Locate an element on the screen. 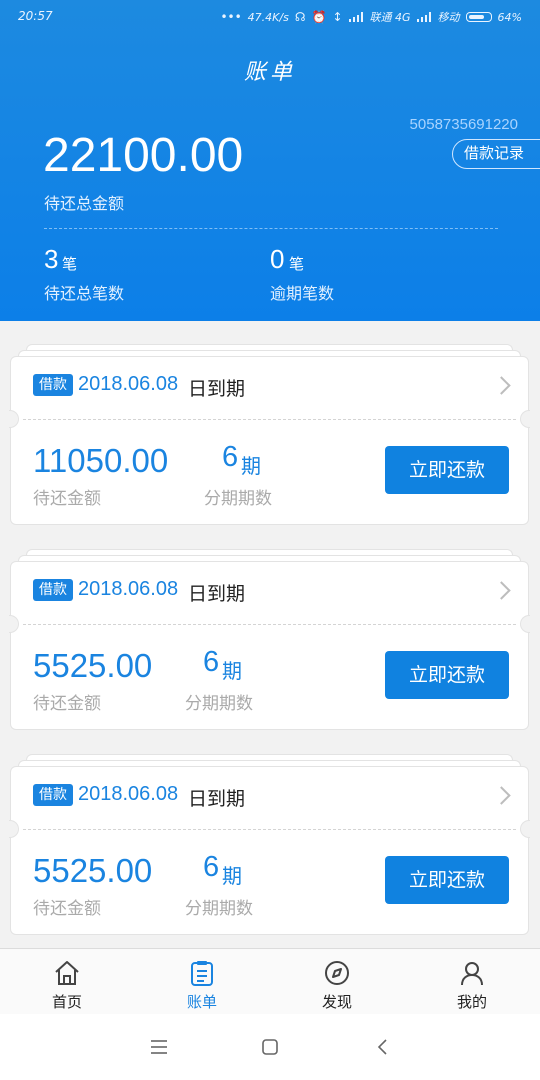 The width and height of the screenshot is (540, 1080). pending-count-label: 待还总笔数 is located at coordinates (84, 293).